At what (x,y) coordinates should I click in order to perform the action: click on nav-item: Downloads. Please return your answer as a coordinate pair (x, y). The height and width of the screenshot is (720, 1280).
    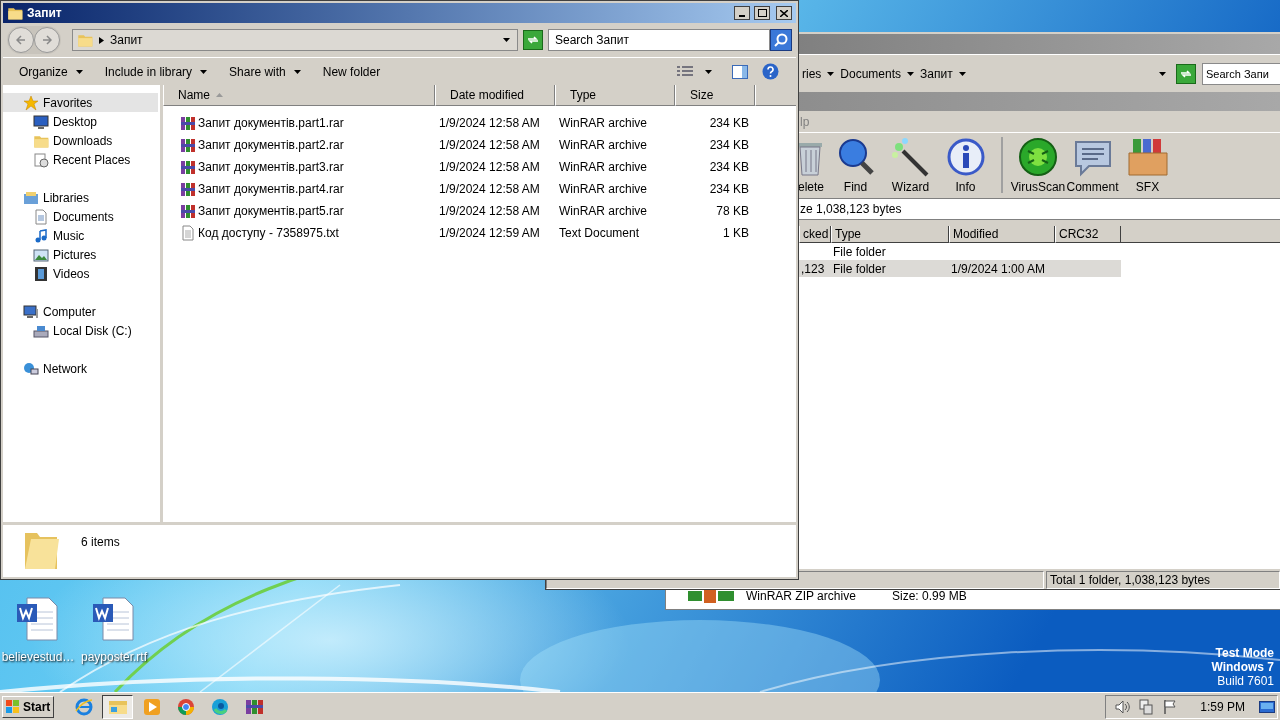
    Looking at the image, I should click on (80, 140).